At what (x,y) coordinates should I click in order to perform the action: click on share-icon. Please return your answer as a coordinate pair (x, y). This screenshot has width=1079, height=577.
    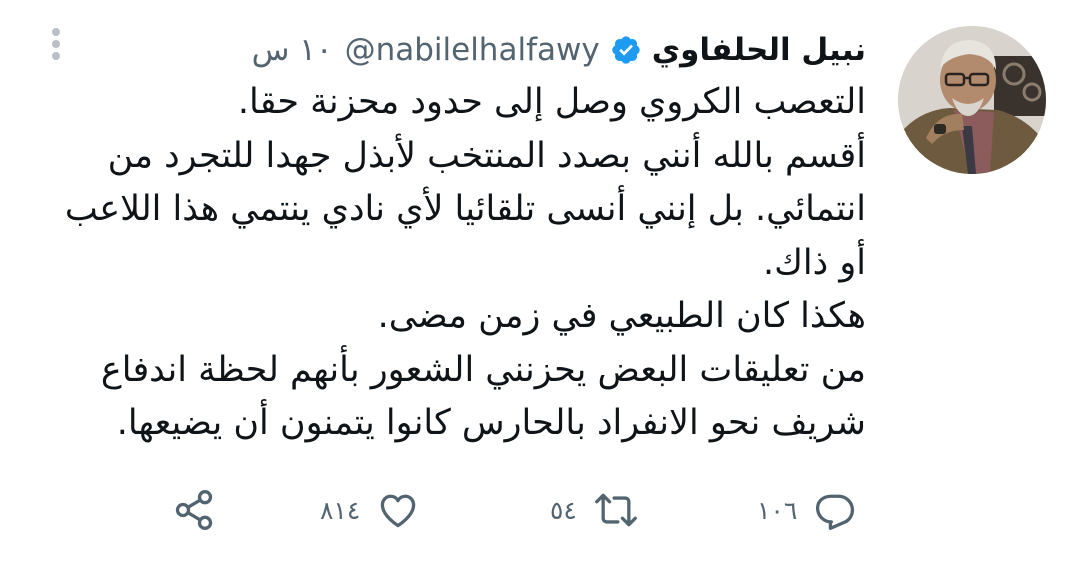
    Looking at the image, I should click on (194, 510).